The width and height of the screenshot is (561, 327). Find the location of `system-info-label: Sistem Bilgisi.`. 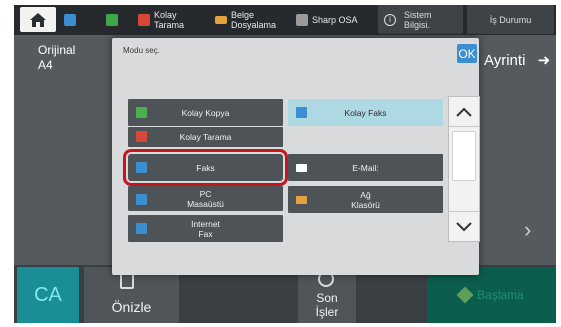

system-info-label: Sistem Bilgisi. is located at coordinates (418, 19).